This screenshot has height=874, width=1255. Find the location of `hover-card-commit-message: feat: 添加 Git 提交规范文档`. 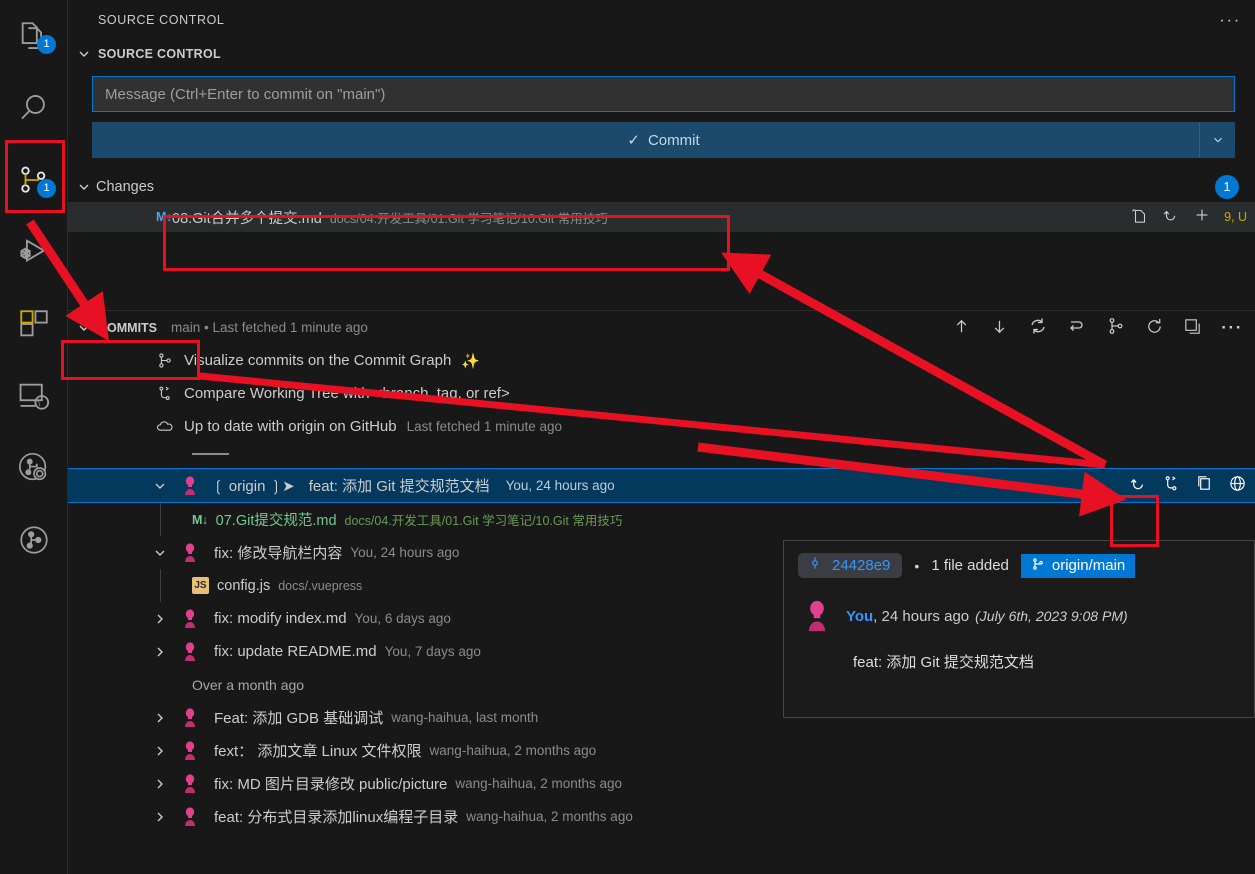

hover-card-commit-message: feat: 添加 Git 提交规范文档 is located at coordinates (943, 662).